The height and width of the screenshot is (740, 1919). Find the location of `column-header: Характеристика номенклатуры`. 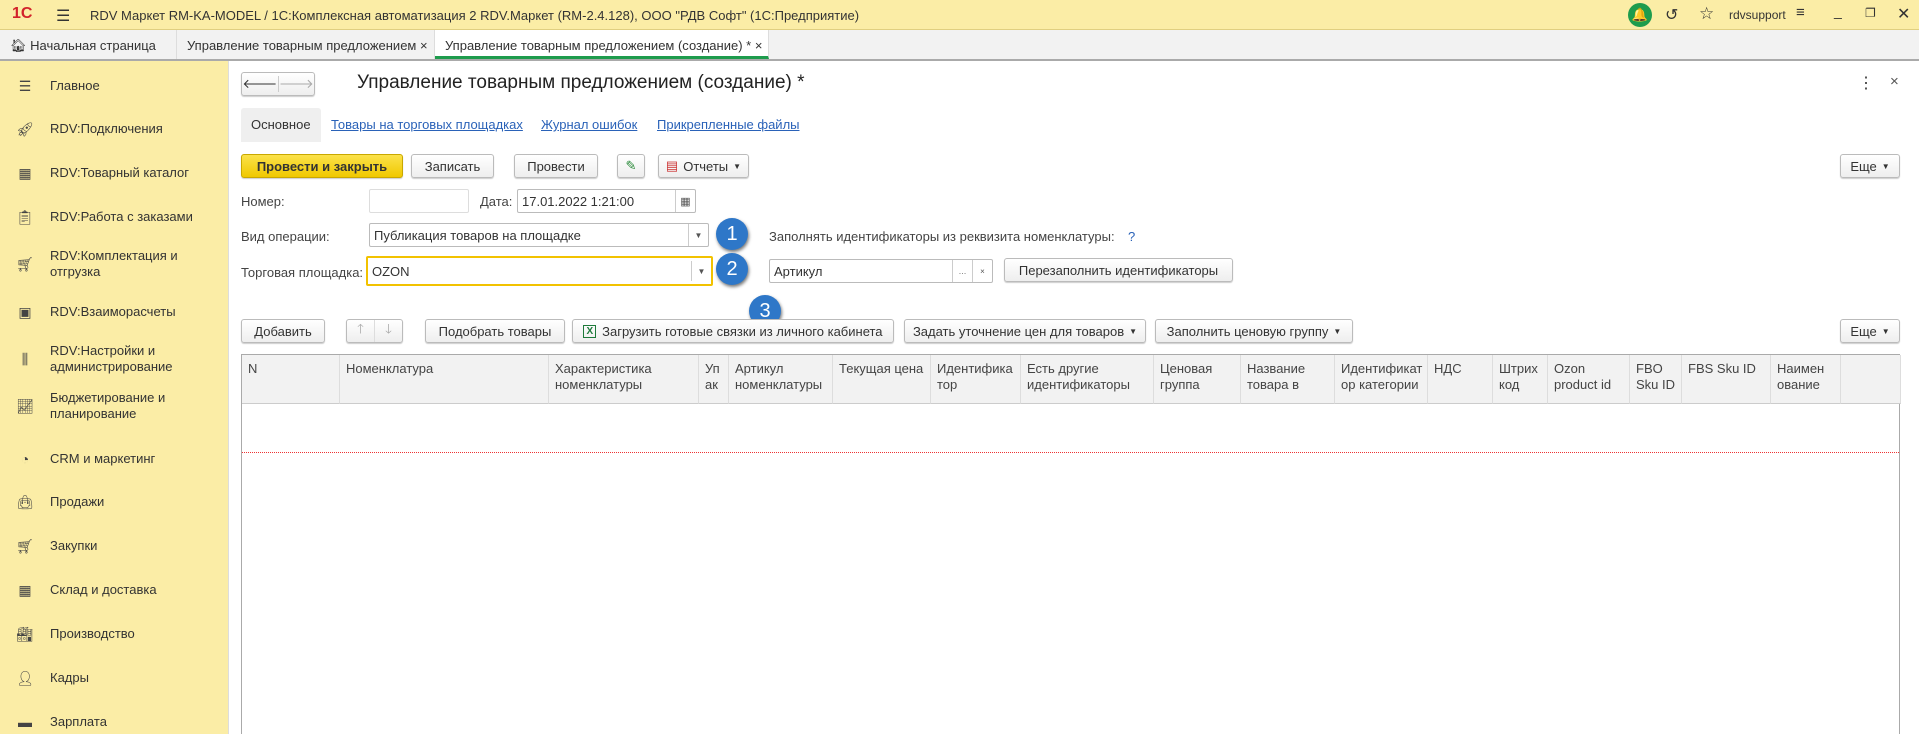

column-header: Характеристика номенклатуры is located at coordinates (624, 379).